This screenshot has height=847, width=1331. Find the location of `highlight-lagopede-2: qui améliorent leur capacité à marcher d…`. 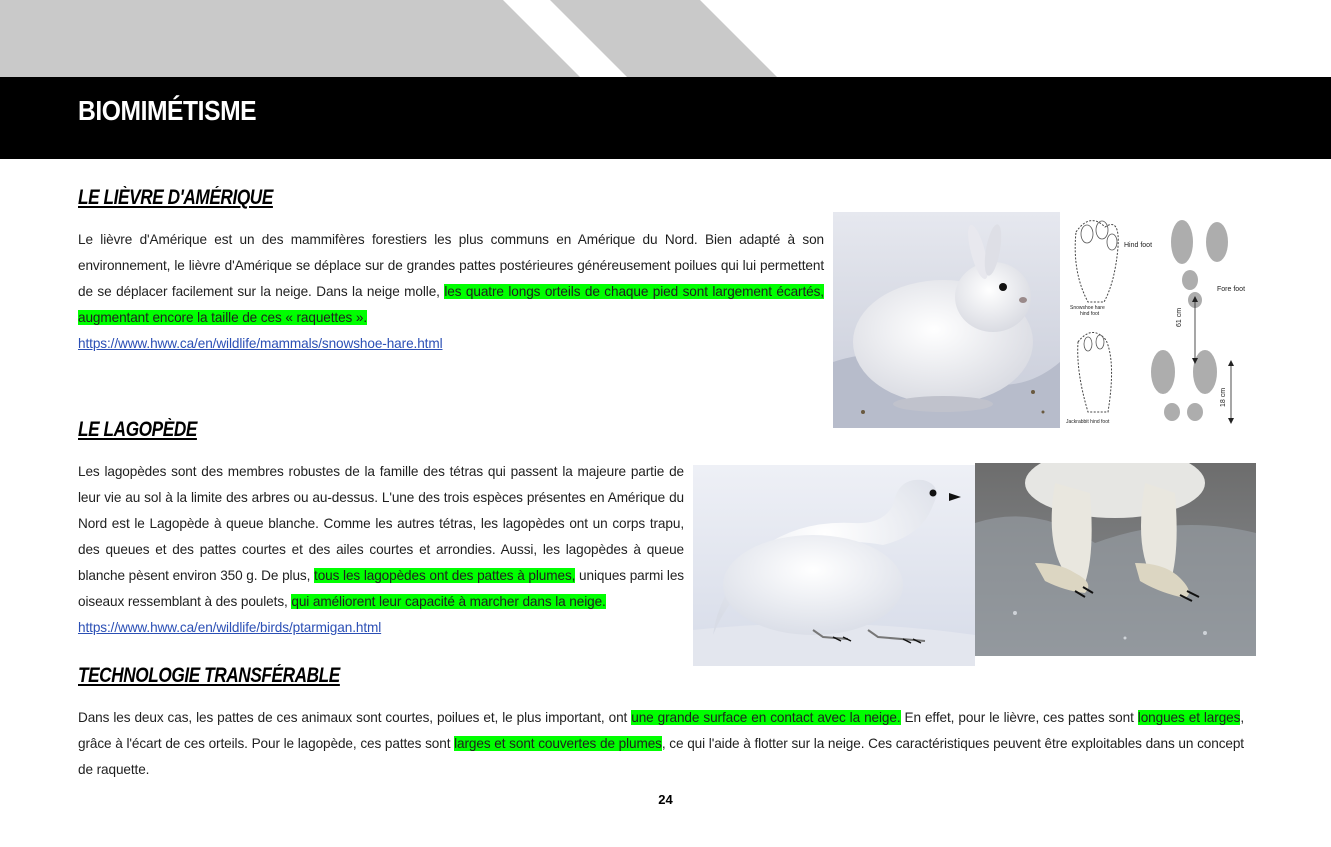

highlight-lagopede-2: qui améliorent leur capacité à marcher d… is located at coordinates (448, 601).